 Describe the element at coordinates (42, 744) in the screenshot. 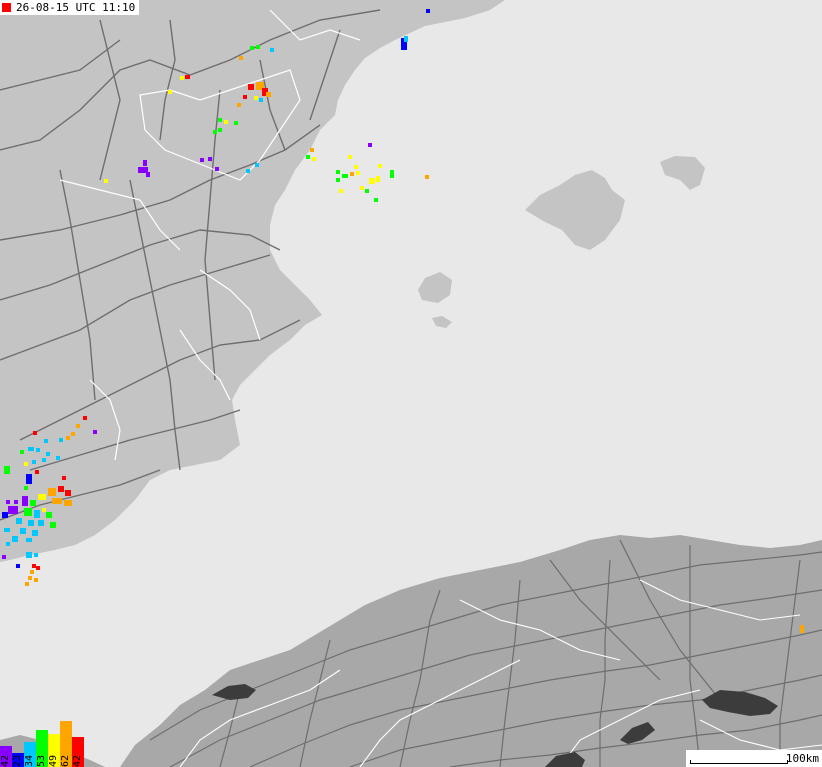

I see `legend: 42 23 34 53 49 62 42` at that location.